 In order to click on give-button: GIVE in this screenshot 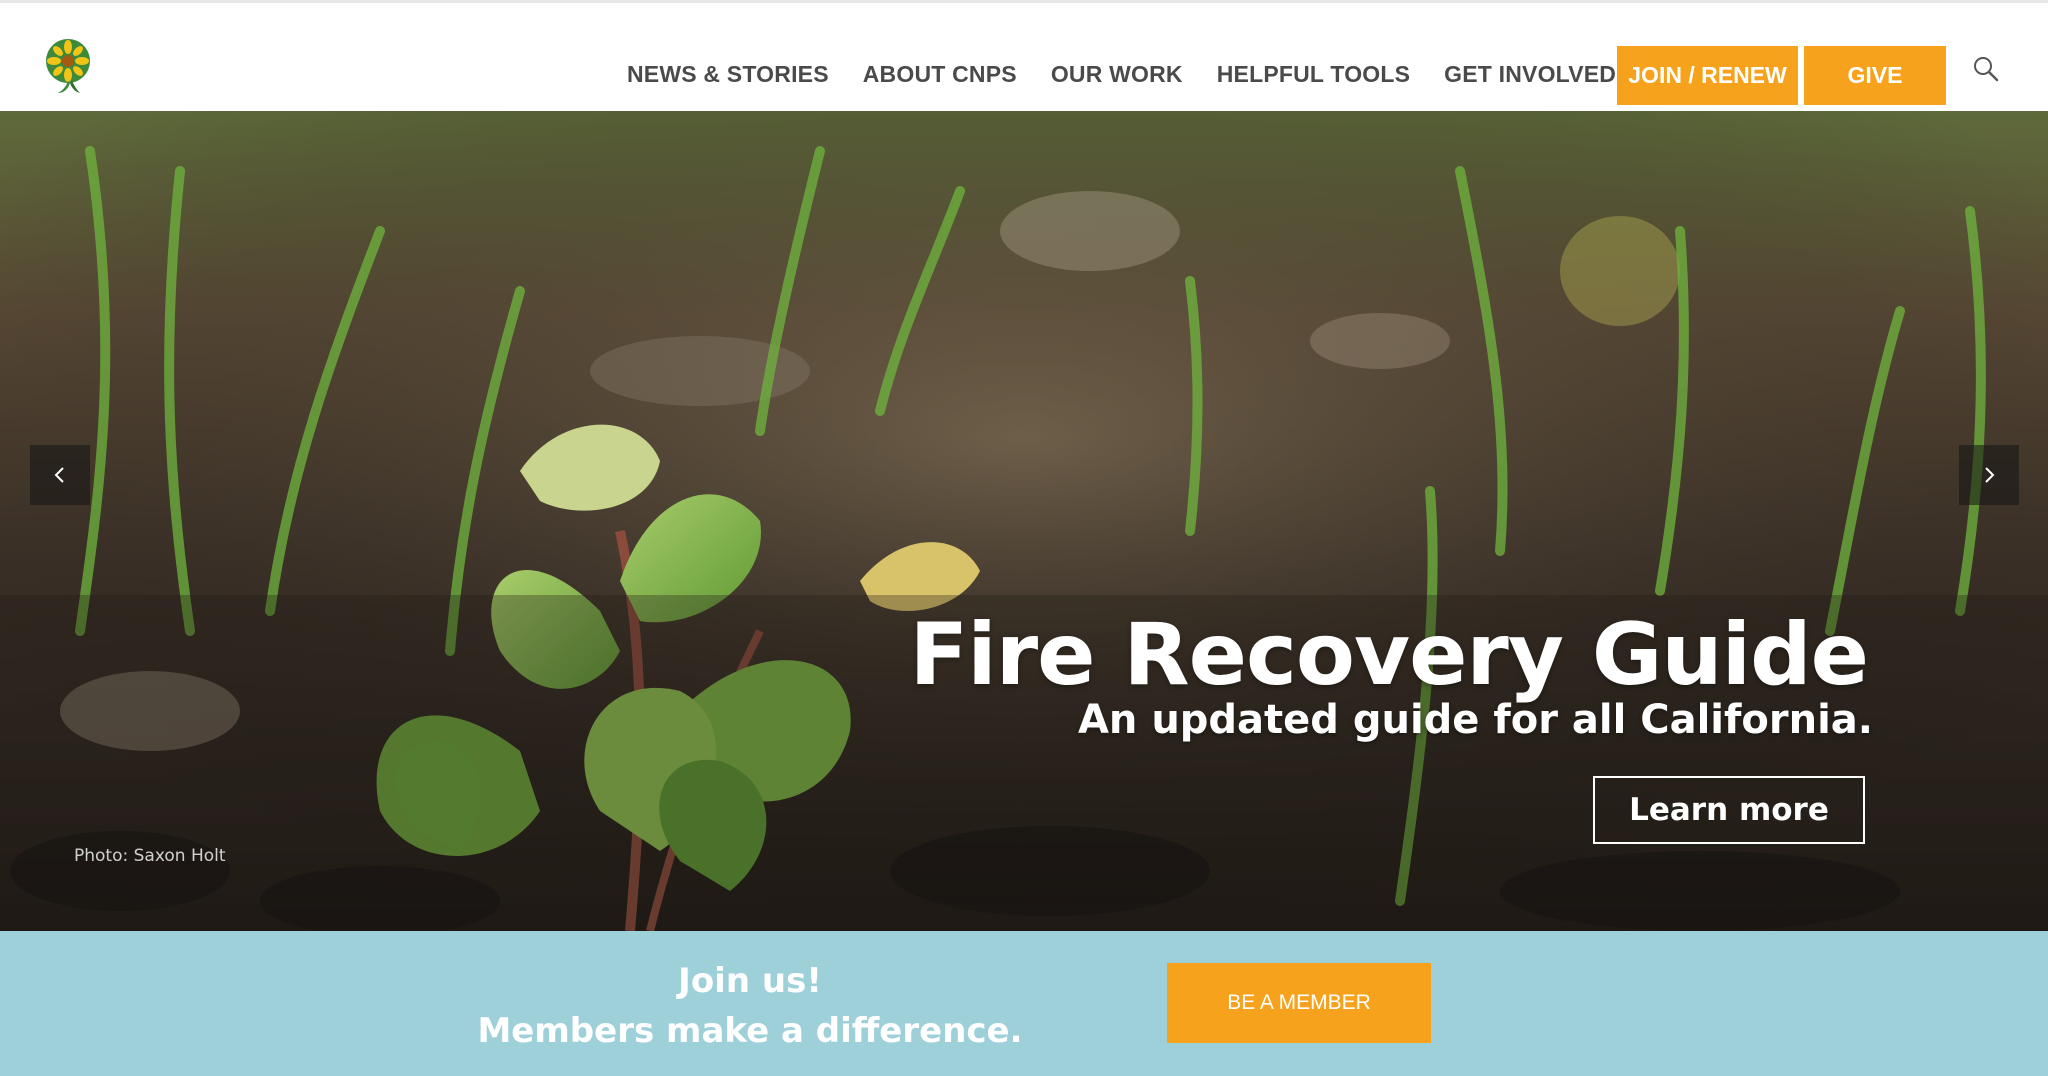, I will do `click(1875, 75)`.